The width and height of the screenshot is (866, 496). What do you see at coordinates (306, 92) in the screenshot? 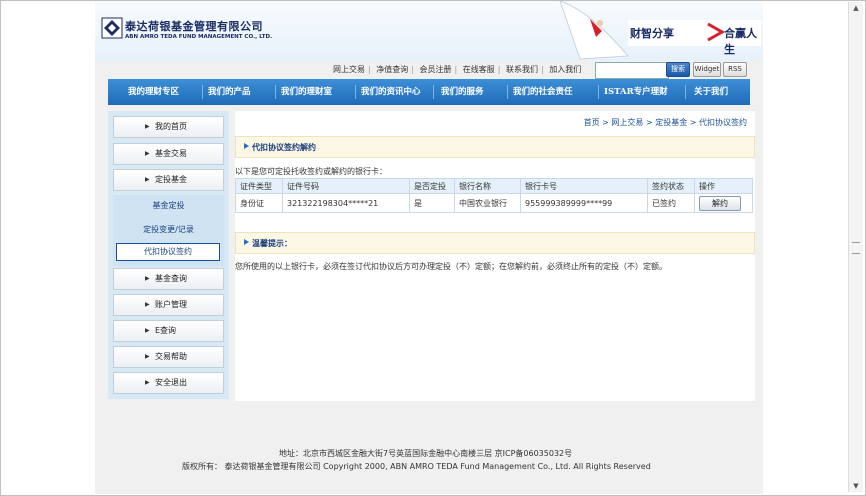
I see `nav-finance-room: 我们的理财室` at bounding box center [306, 92].